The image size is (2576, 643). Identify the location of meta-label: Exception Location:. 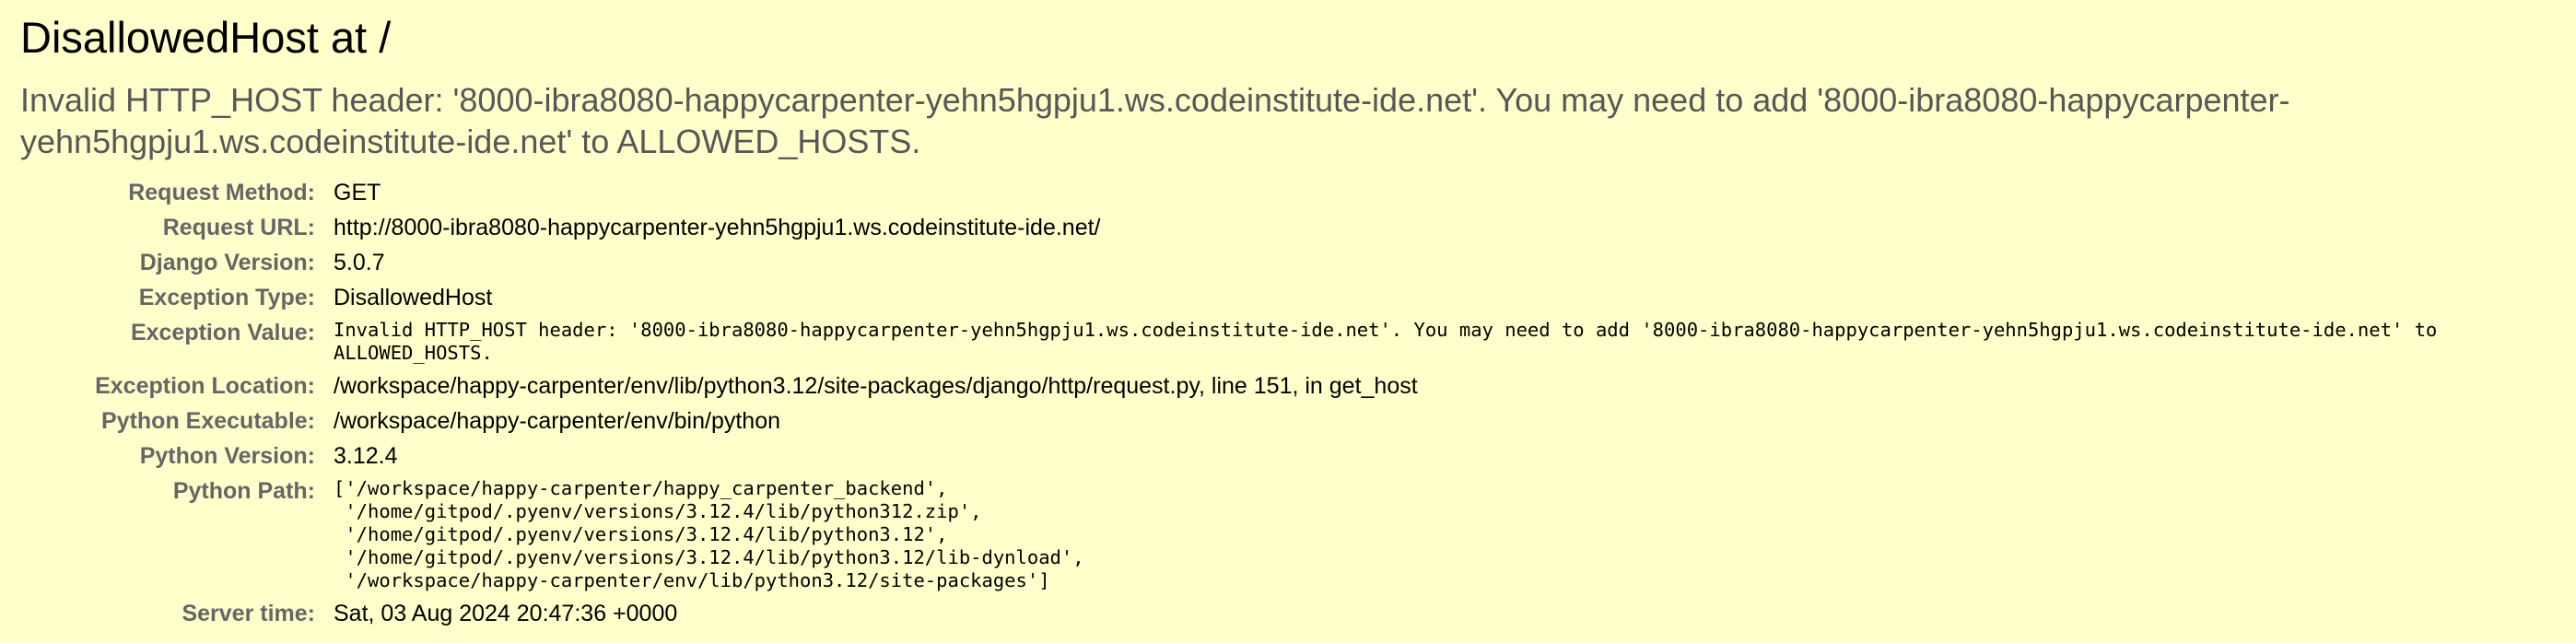
(205, 386).